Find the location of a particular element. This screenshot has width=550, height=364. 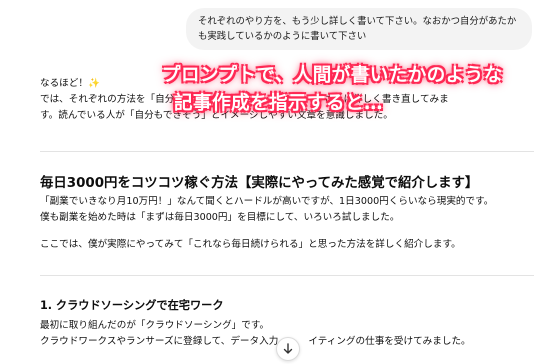

scroll-down-button is located at coordinates (288, 349).